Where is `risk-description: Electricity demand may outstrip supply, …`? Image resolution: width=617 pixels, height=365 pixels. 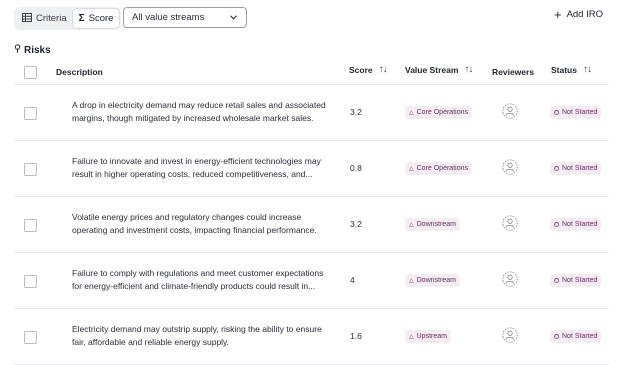 risk-description: Electricity demand may outstrip supply, … is located at coordinates (197, 335).